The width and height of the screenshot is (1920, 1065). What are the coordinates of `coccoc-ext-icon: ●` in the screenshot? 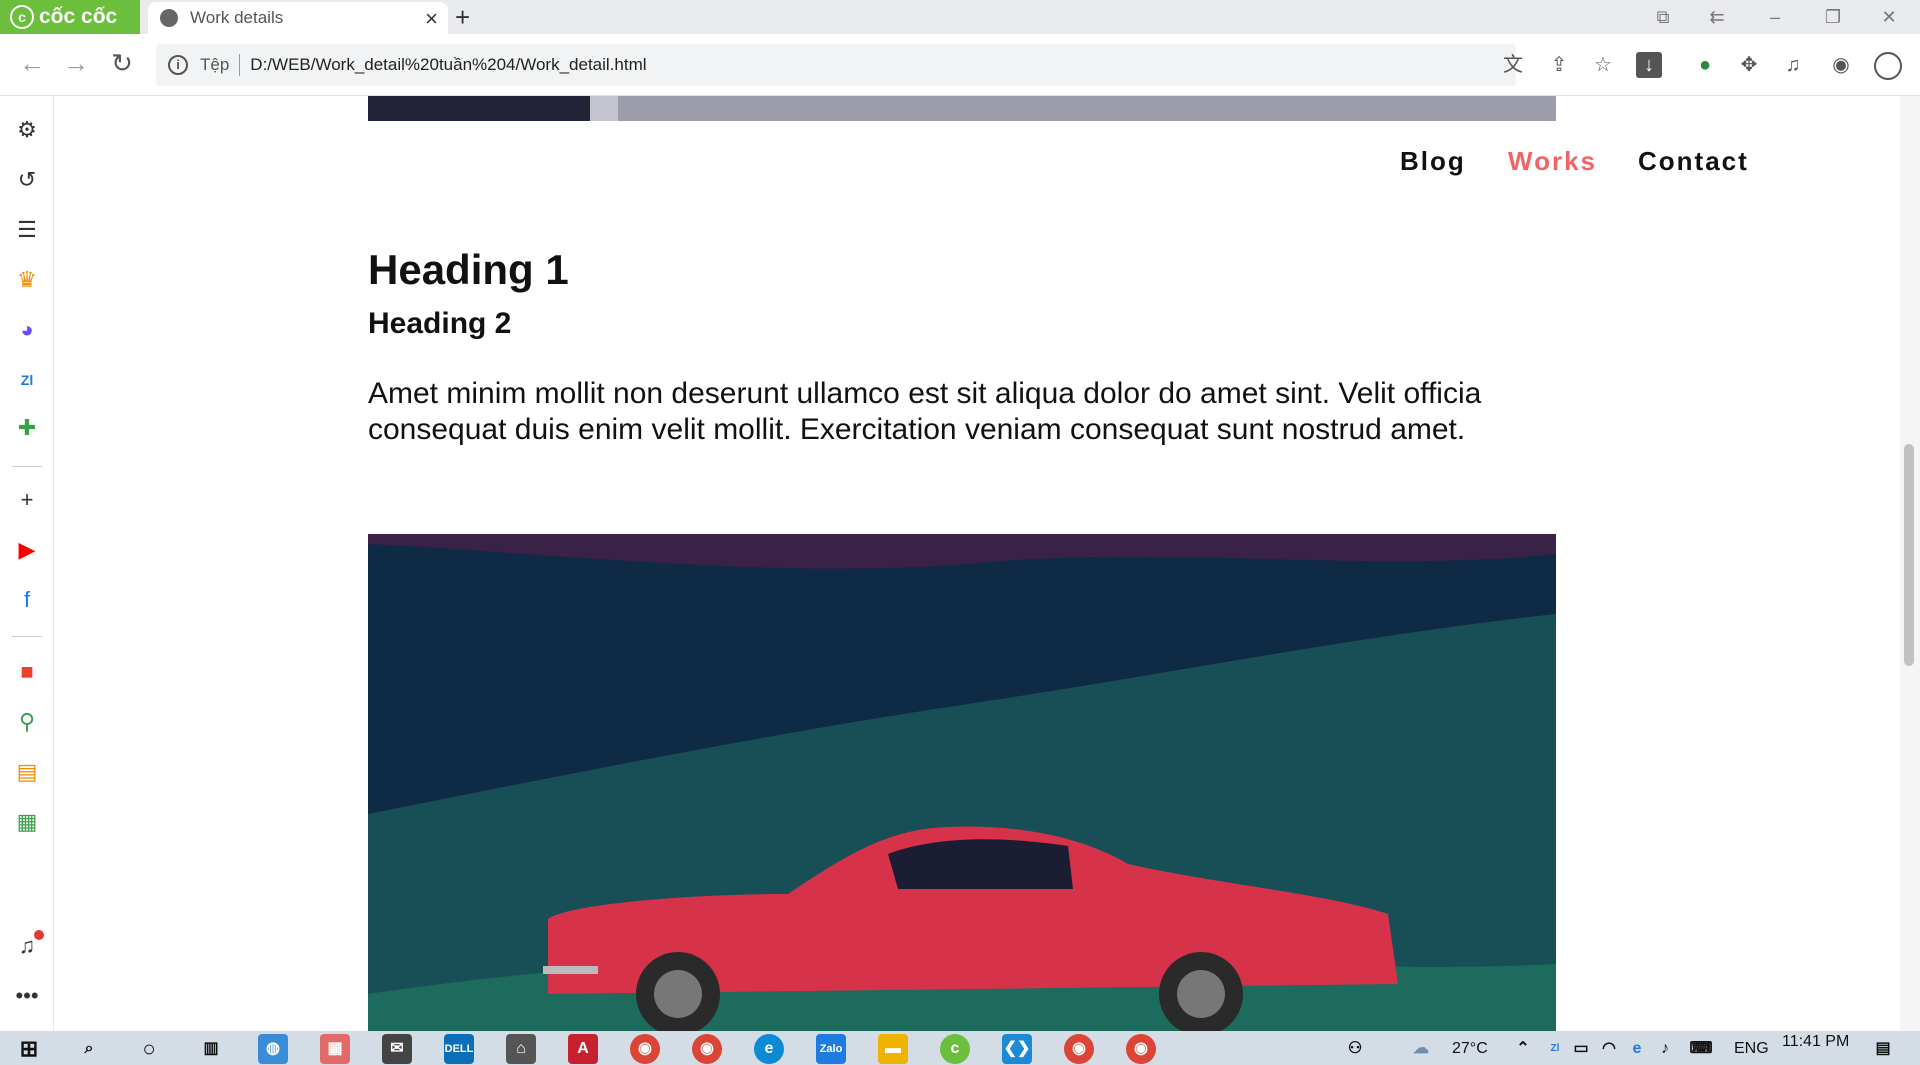 It's located at (1705, 65).